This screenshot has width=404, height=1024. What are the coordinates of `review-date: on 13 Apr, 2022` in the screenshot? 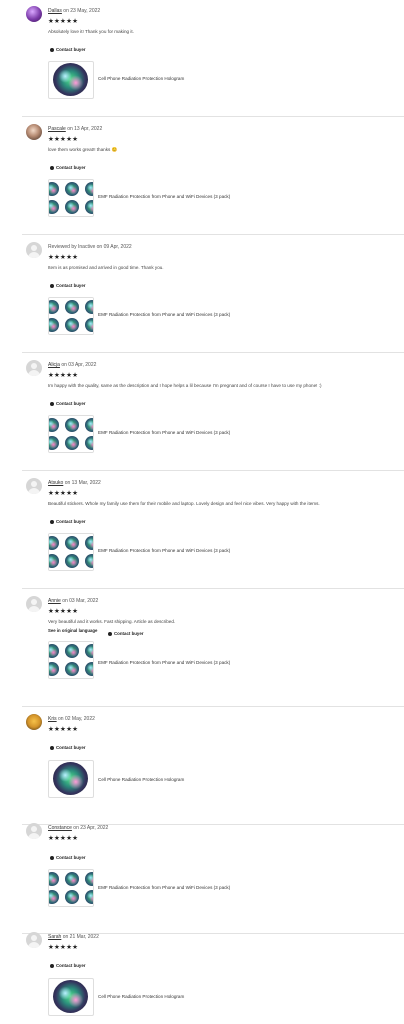 It's located at (85, 129).